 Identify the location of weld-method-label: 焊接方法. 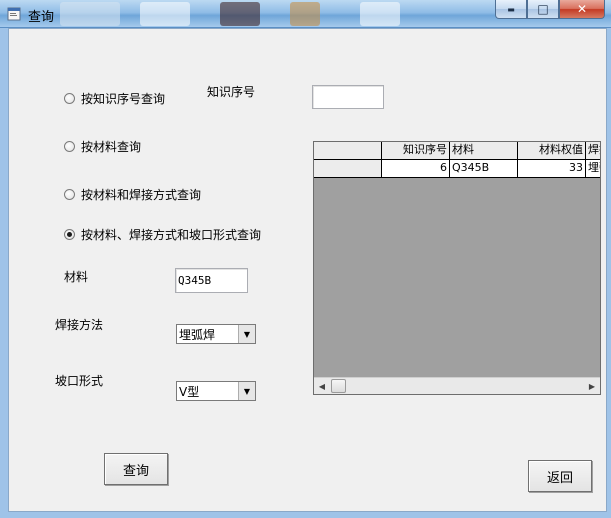
(79, 325).